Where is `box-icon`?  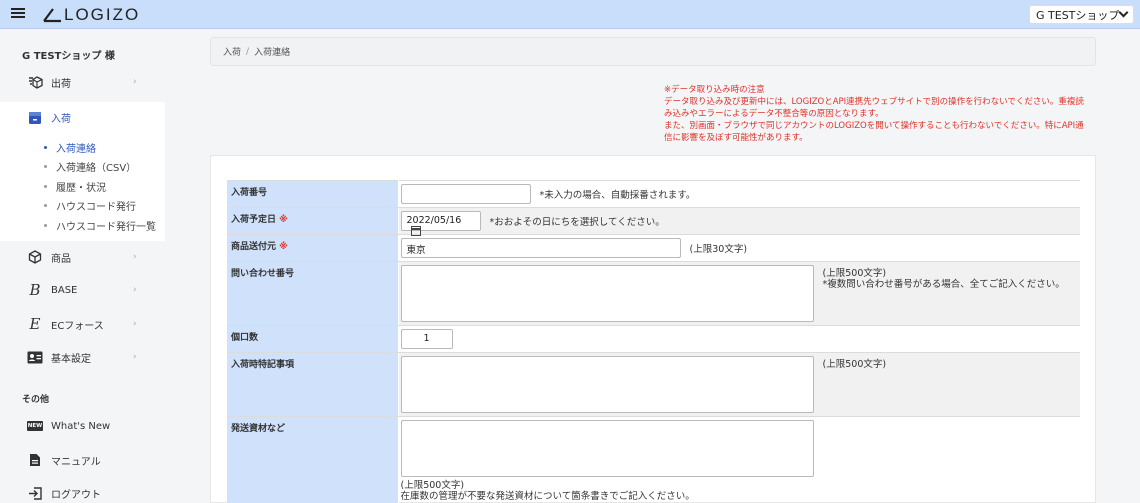
box-icon is located at coordinates (35, 118).